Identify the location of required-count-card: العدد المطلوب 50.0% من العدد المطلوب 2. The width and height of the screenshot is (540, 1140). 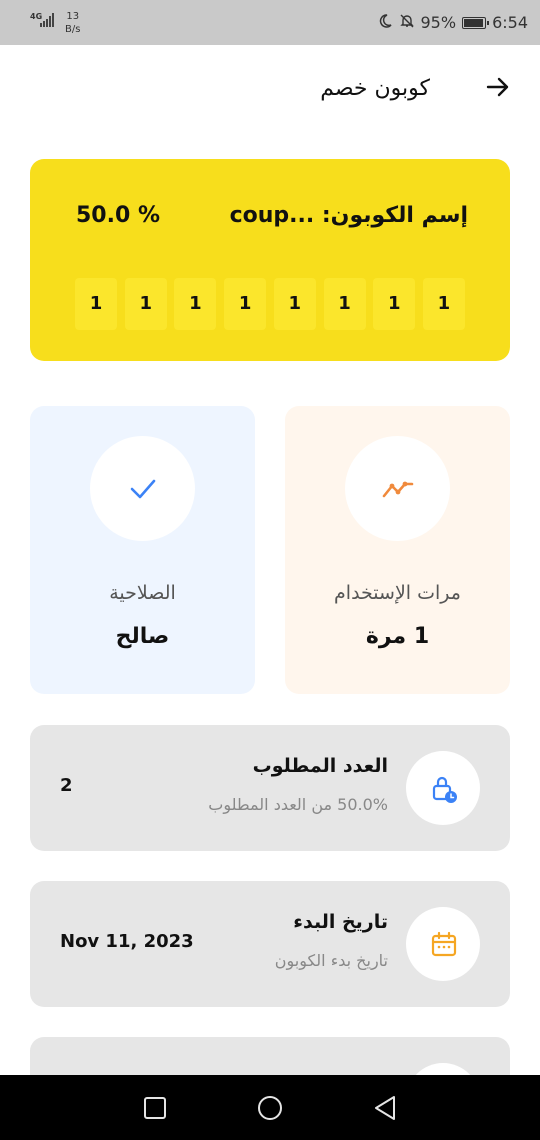
(270, 788).